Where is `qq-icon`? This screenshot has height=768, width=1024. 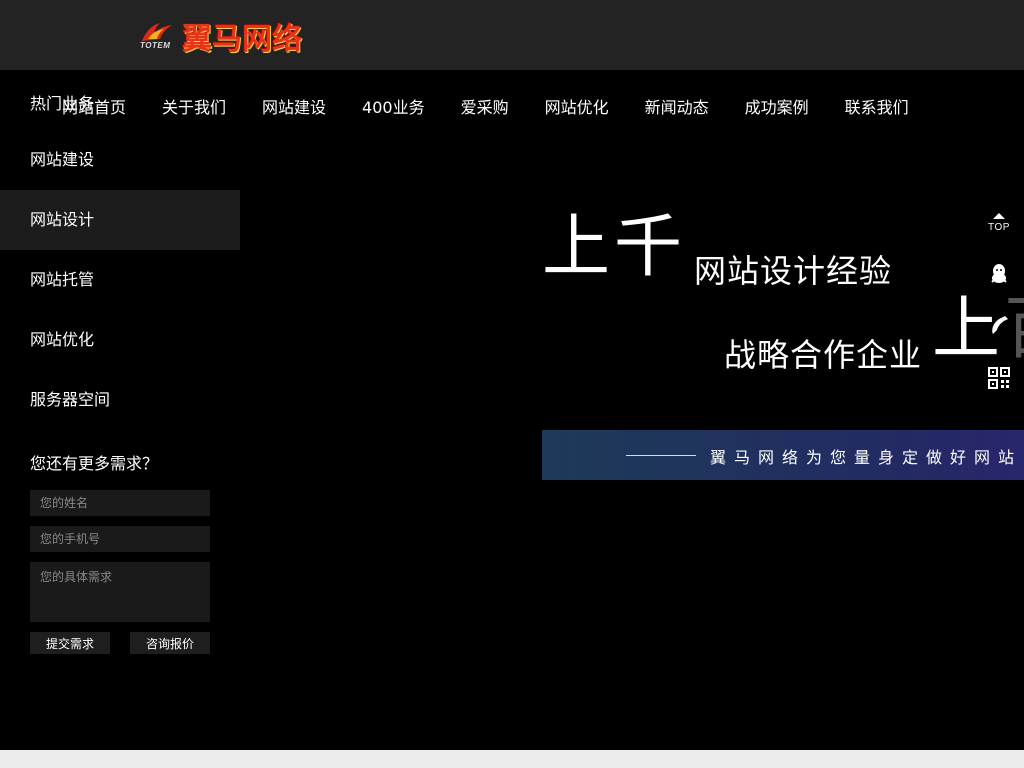 qq-icon is located at coordinates (999, 274).